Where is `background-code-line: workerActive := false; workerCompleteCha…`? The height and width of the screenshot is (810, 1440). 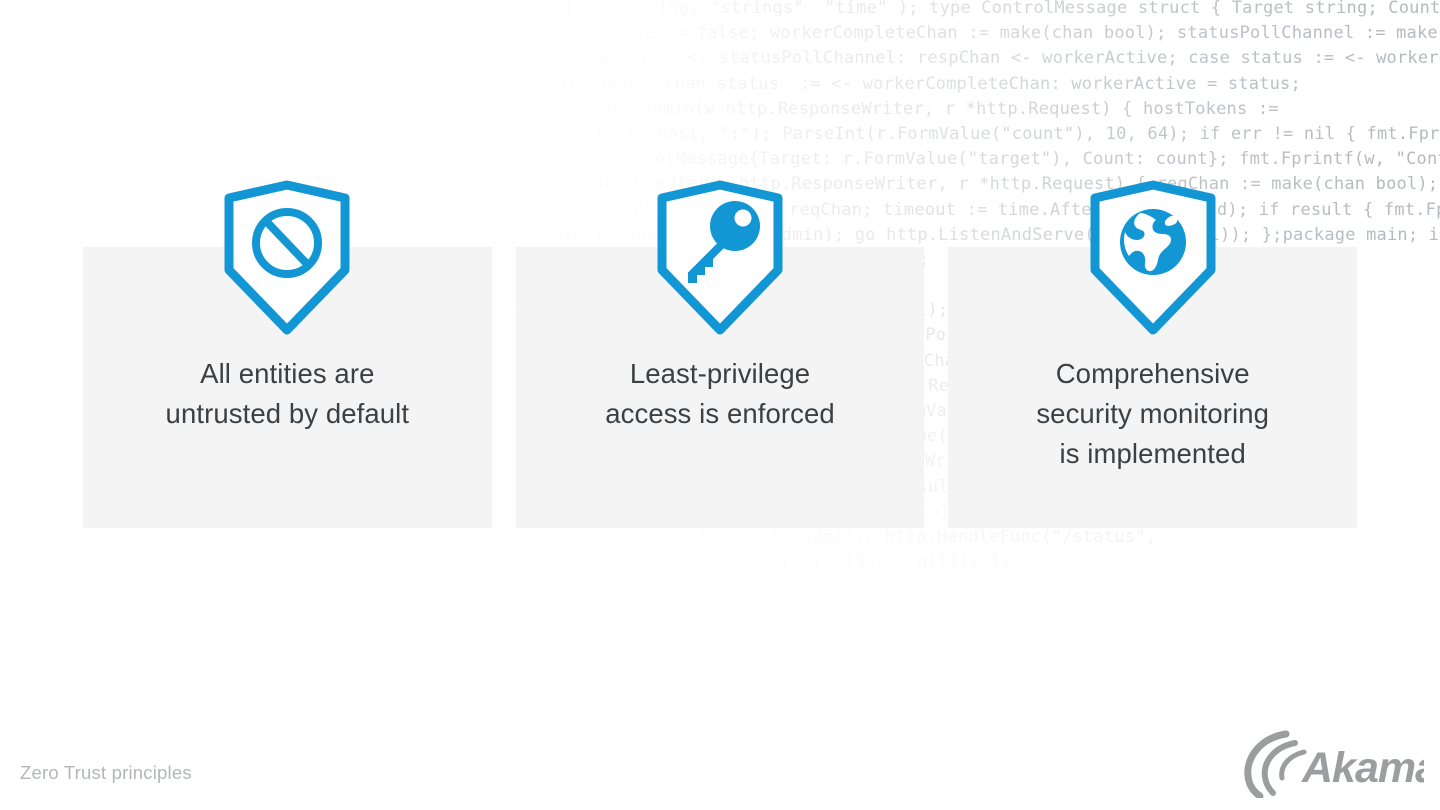
background-code-line: workerActive := false; workerCompleteCha… is located at coordinates (985, 33).